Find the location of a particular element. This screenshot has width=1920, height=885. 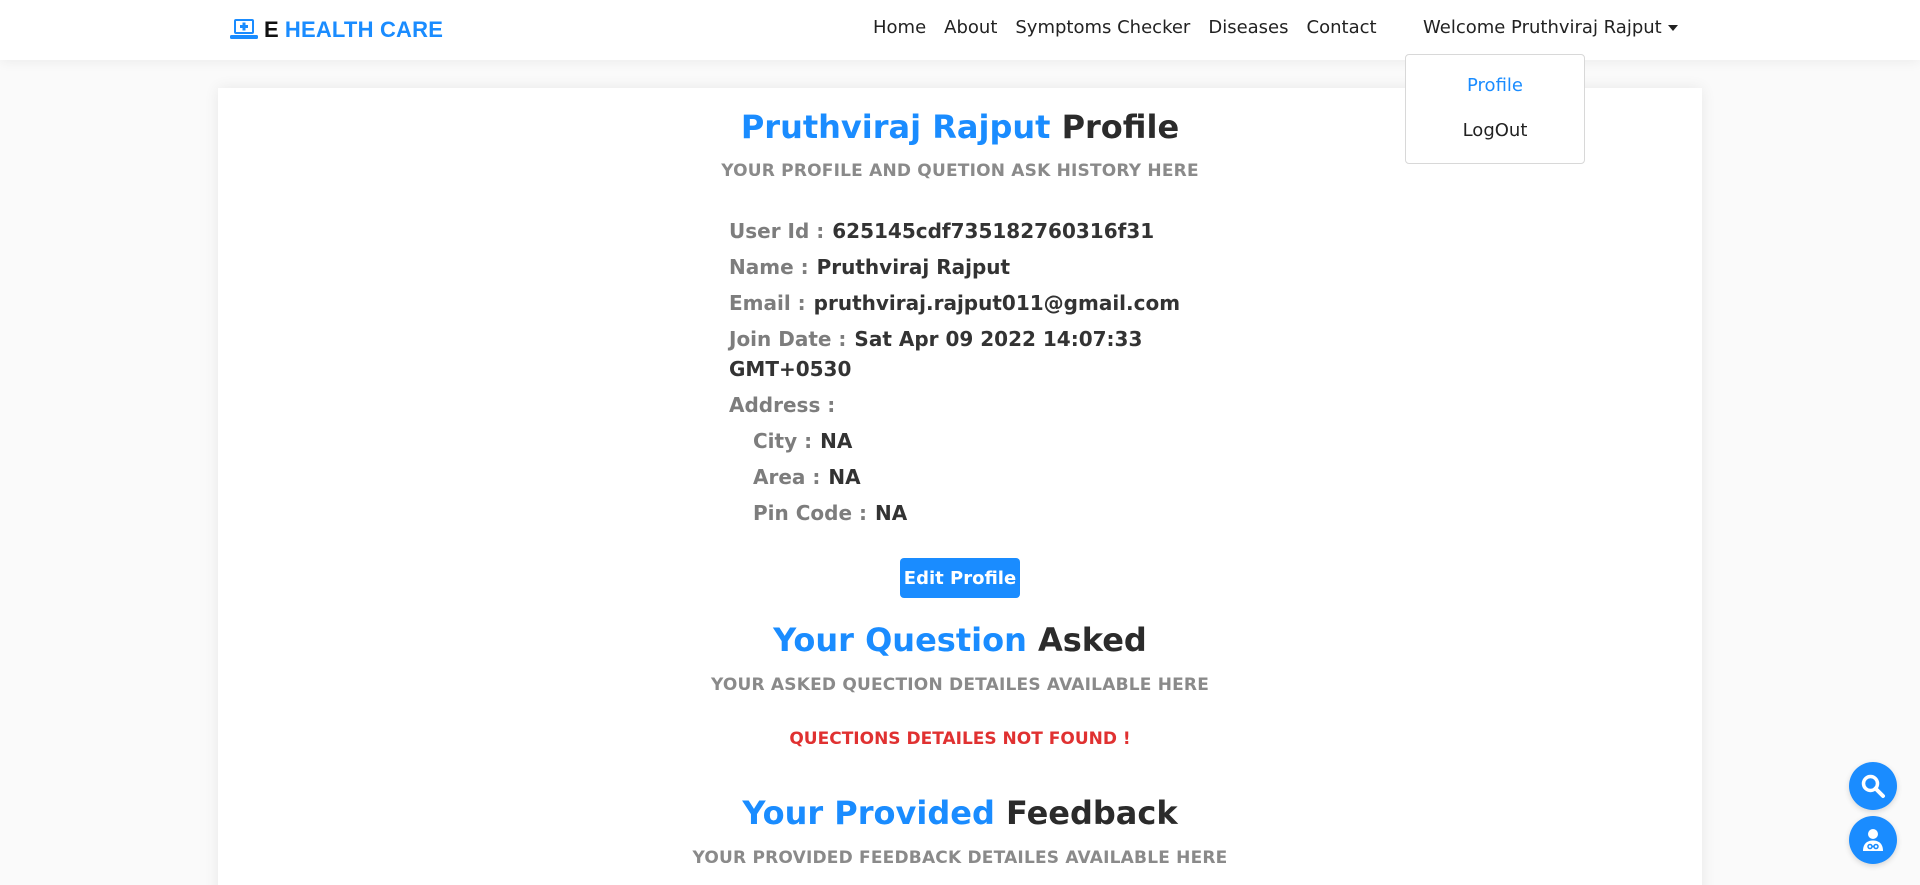

join-date-row: Join Date : Sat Apr 09 2022 14:07:33 is located at coordinates (935, 339).